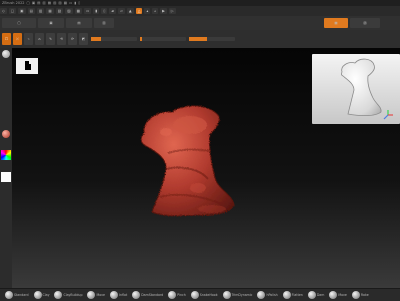 The width and height of the screenshot is (400, 301). What do you see at coordinates (181, 295) in the screenshot?
I see `brush-label: Pinch` at bounding box center [181, 295].